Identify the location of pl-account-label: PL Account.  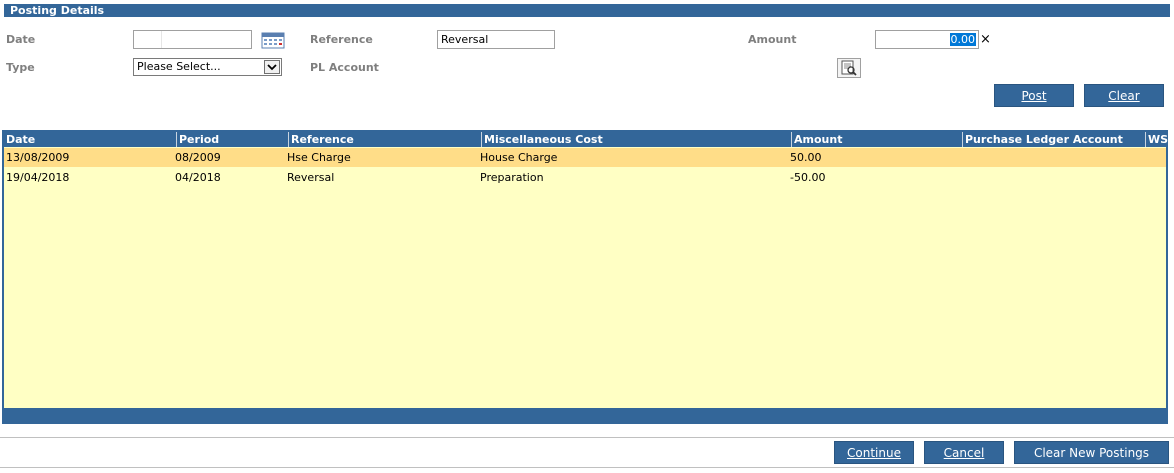
(344, 67).